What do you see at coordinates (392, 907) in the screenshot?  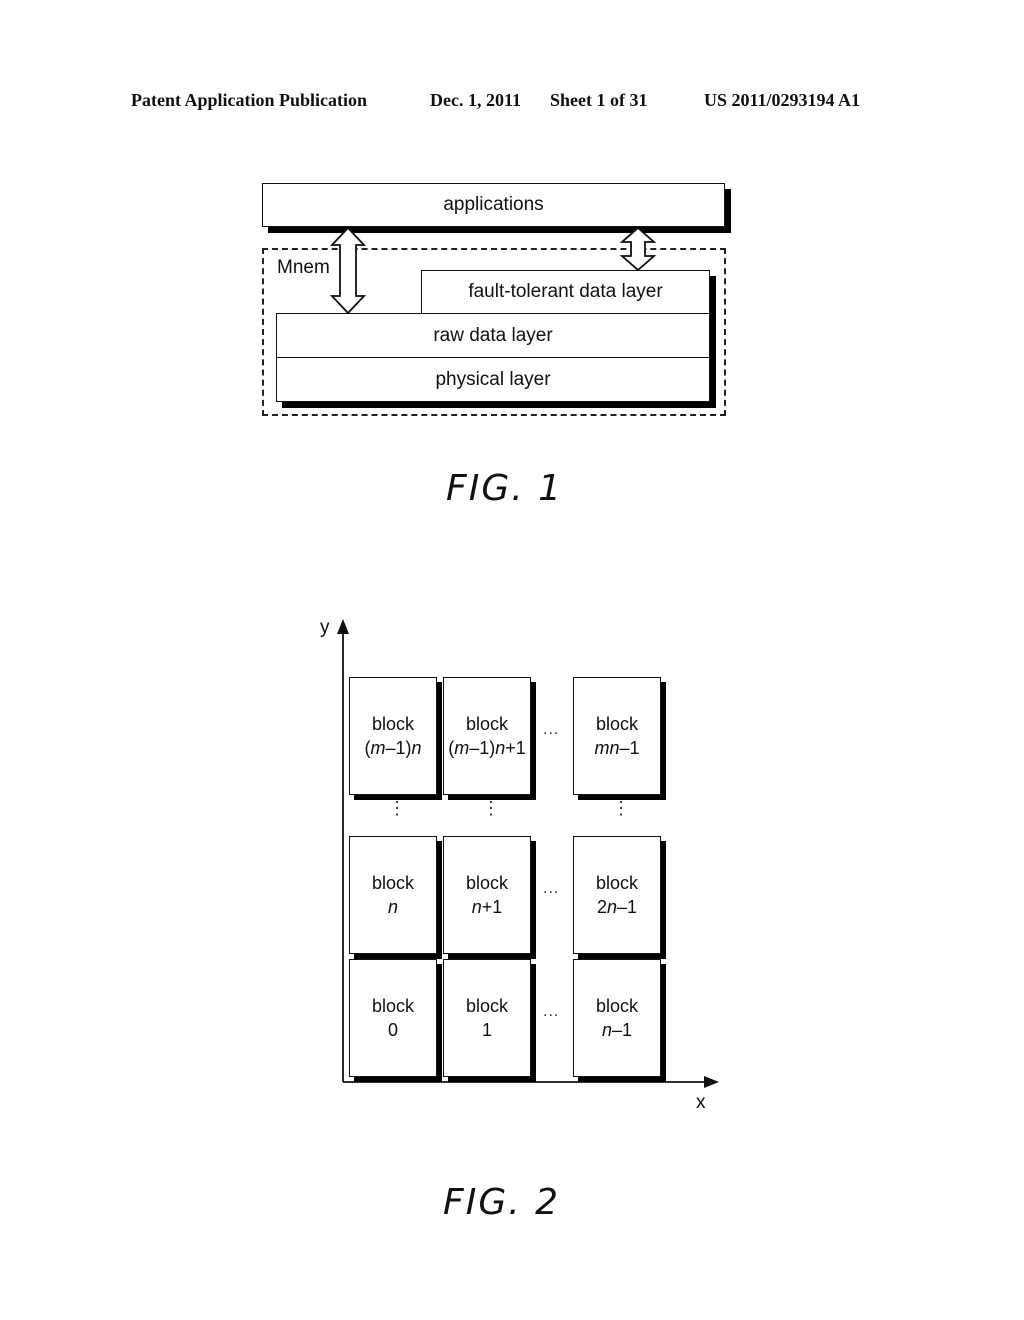 I see `block-index: n` at bounding box center [392, 907].